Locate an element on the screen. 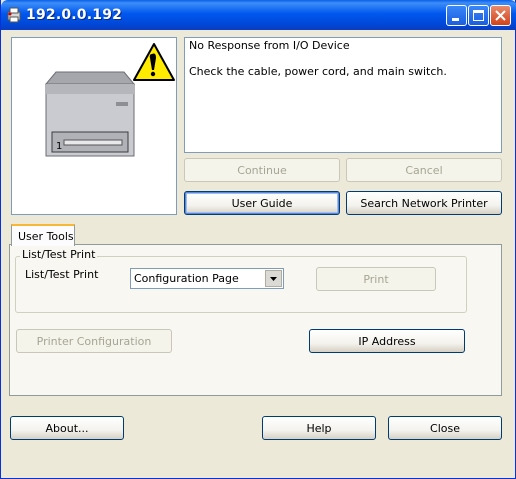 The width and height of the screenshot is (516, 479). warning-icon is located at coordinates (154, 62).